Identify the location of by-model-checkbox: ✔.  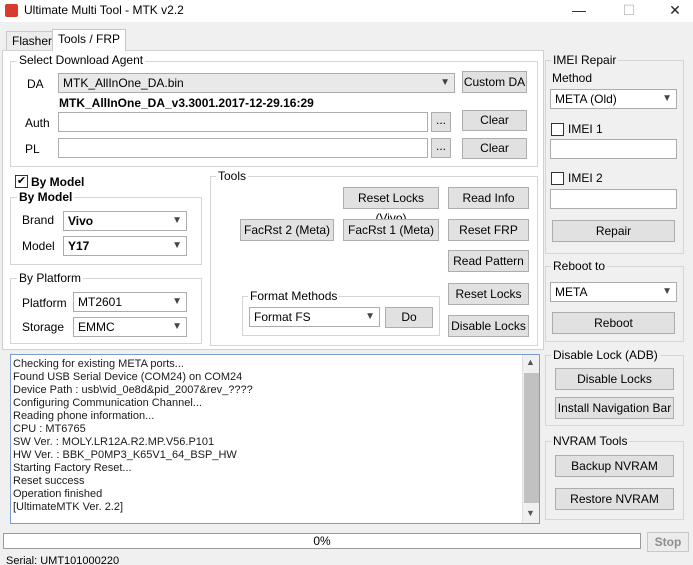
(21, 181).